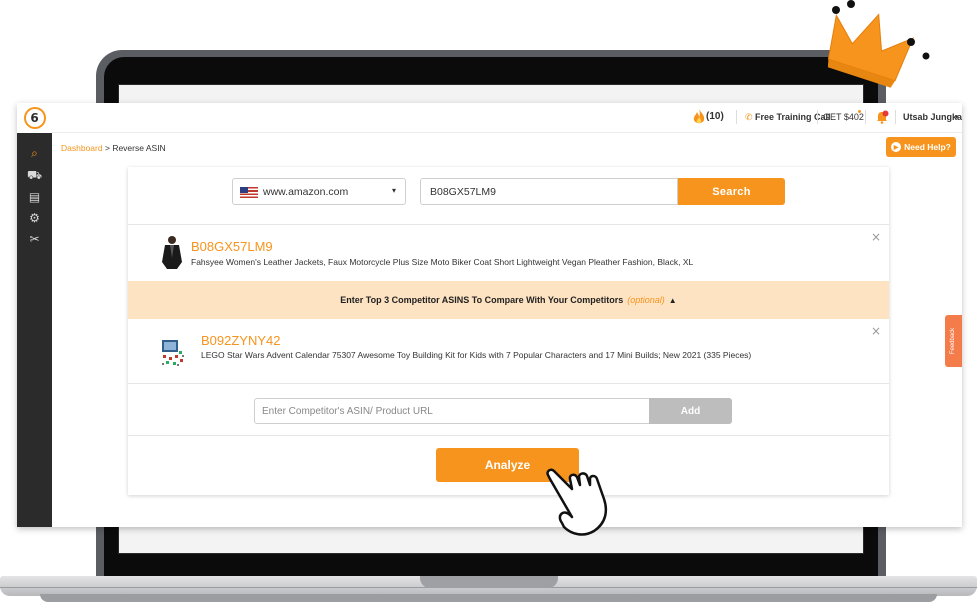  Describe the element at coordinates (306, 192) in the screenshot. I see `marketplace-value: www.amazon.com` at that location.